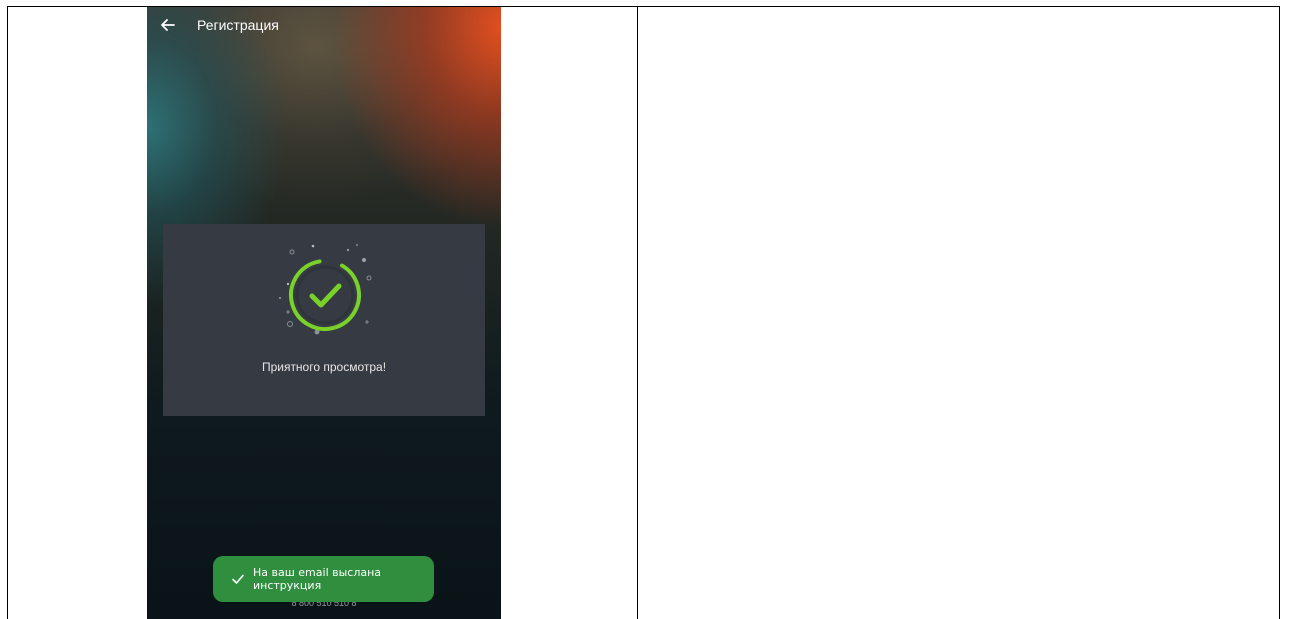 This screenshot has width=1289, height=619. Describe the element at coordinates (325, 289) in the screenshot. I see `success-check-icon` at that location.